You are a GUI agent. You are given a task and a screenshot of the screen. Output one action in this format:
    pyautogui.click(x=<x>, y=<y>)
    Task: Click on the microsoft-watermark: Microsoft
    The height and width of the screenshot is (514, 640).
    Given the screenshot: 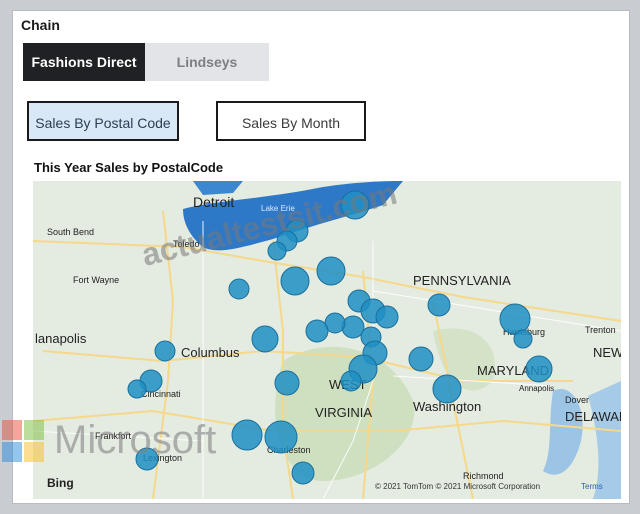 What is the action you would take?
    pyautogui.click(x=109, y=440)
    